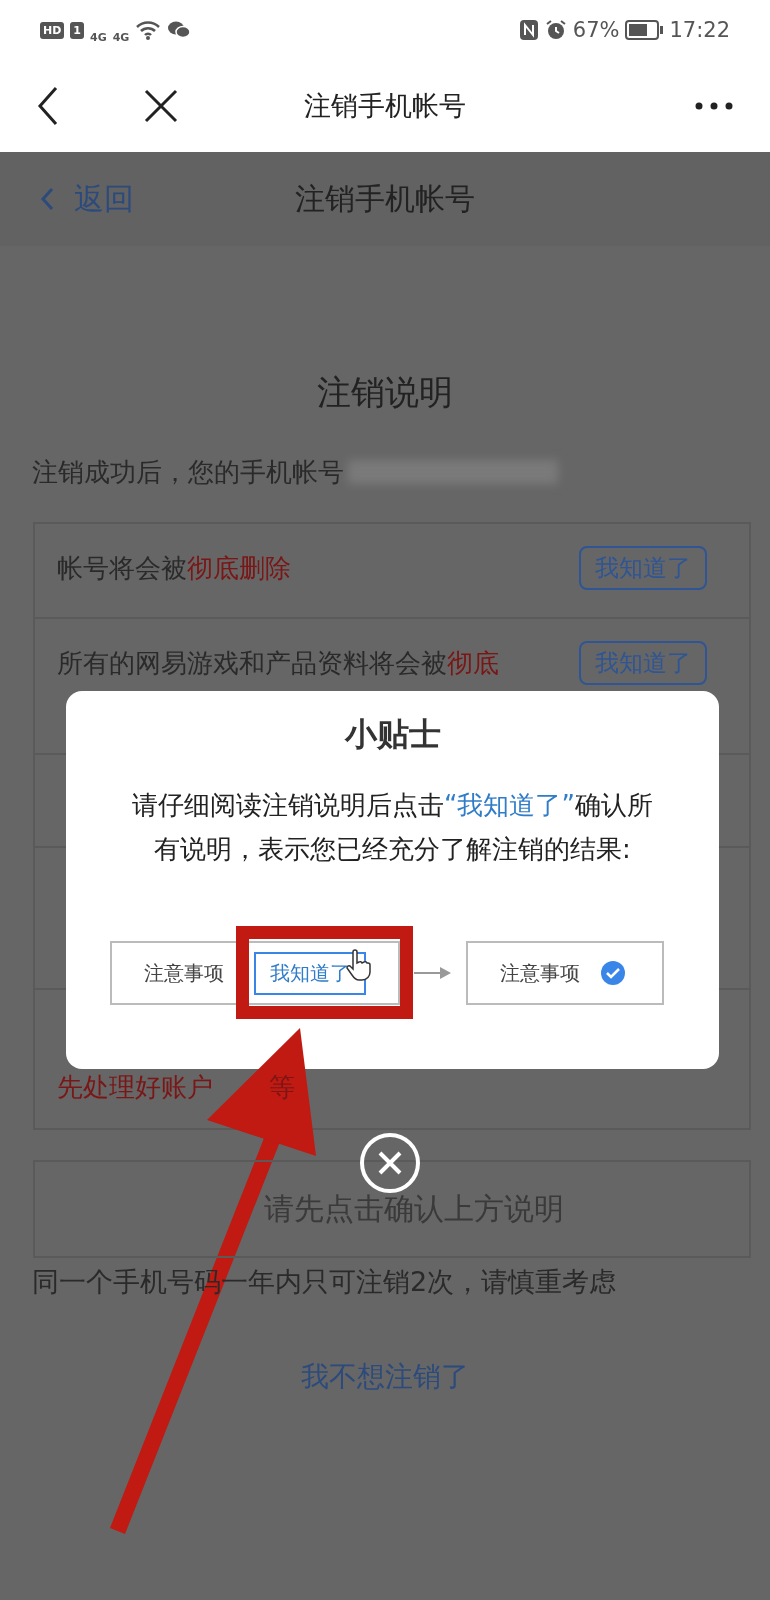  I want to click on dialog-title: 小贴士, so click(392, 734).